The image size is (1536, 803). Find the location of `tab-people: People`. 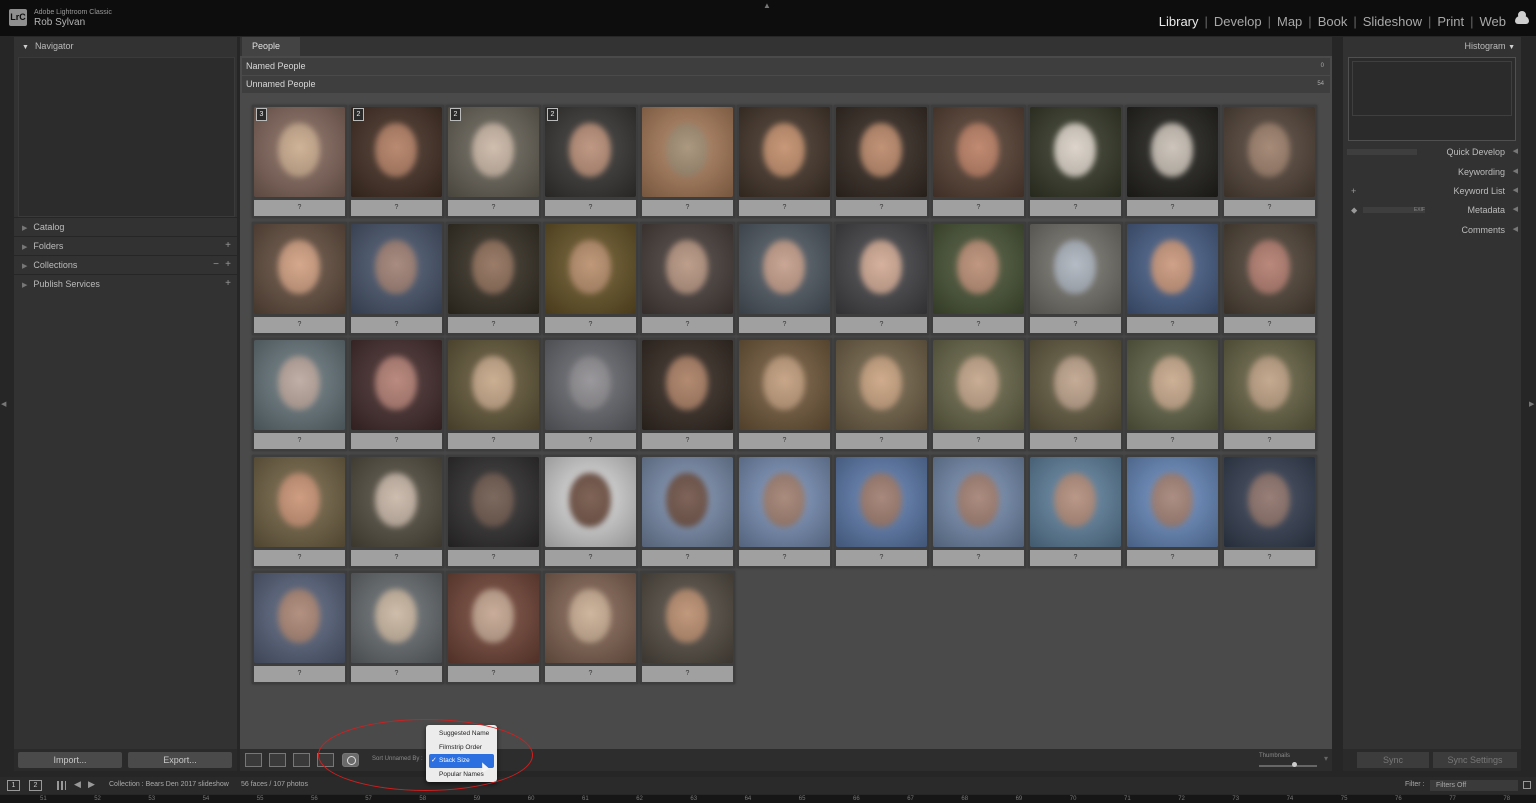

tab-people: People is located at coordinates (271, 46).